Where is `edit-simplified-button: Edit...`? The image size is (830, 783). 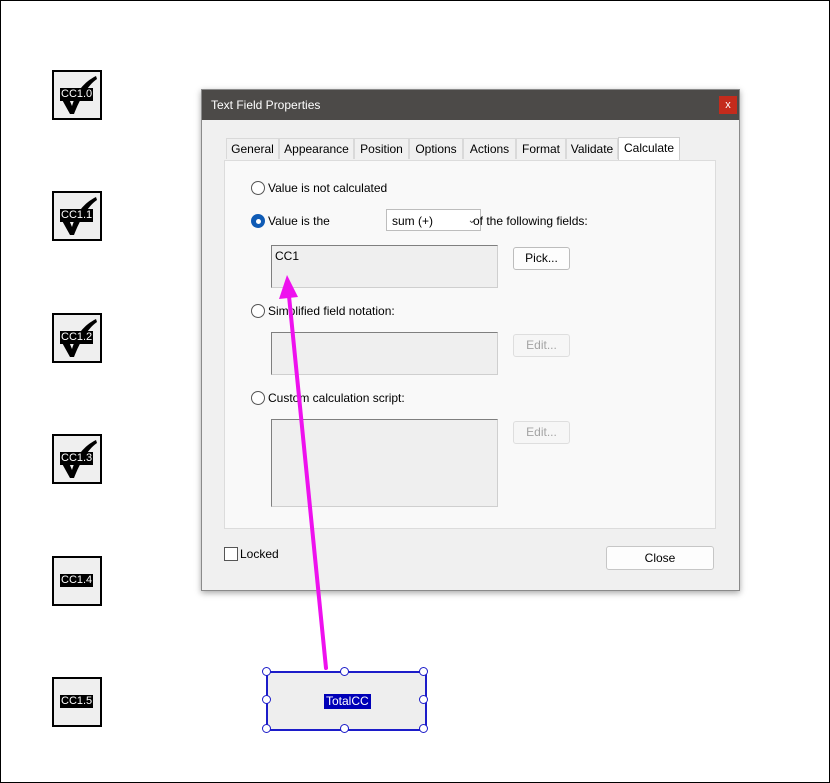 edit-simplified-button: Edit... is located at coordinates (541, 345).